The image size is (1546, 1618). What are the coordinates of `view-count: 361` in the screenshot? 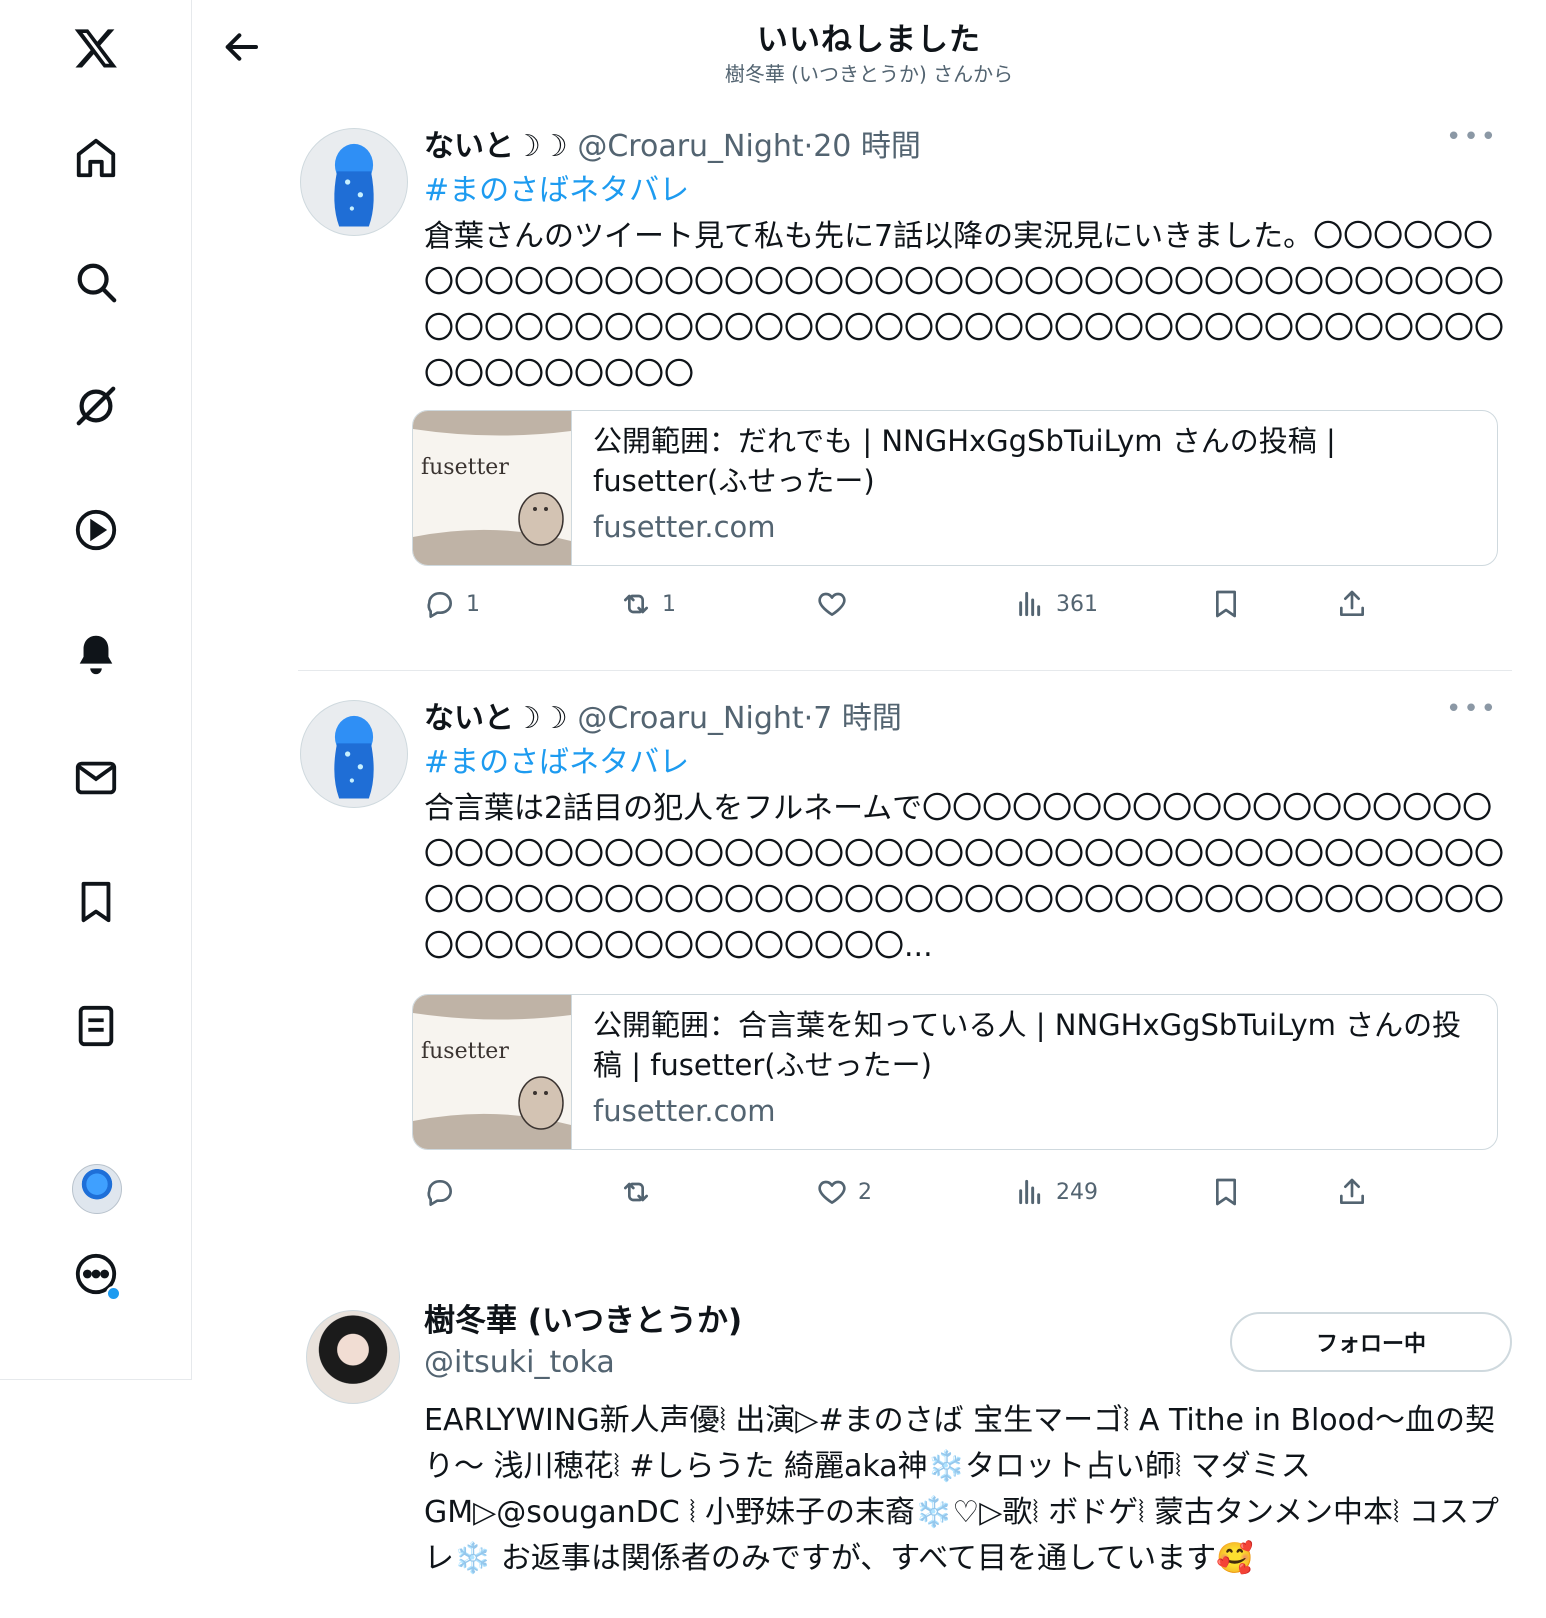 It's located at (1077, 604).